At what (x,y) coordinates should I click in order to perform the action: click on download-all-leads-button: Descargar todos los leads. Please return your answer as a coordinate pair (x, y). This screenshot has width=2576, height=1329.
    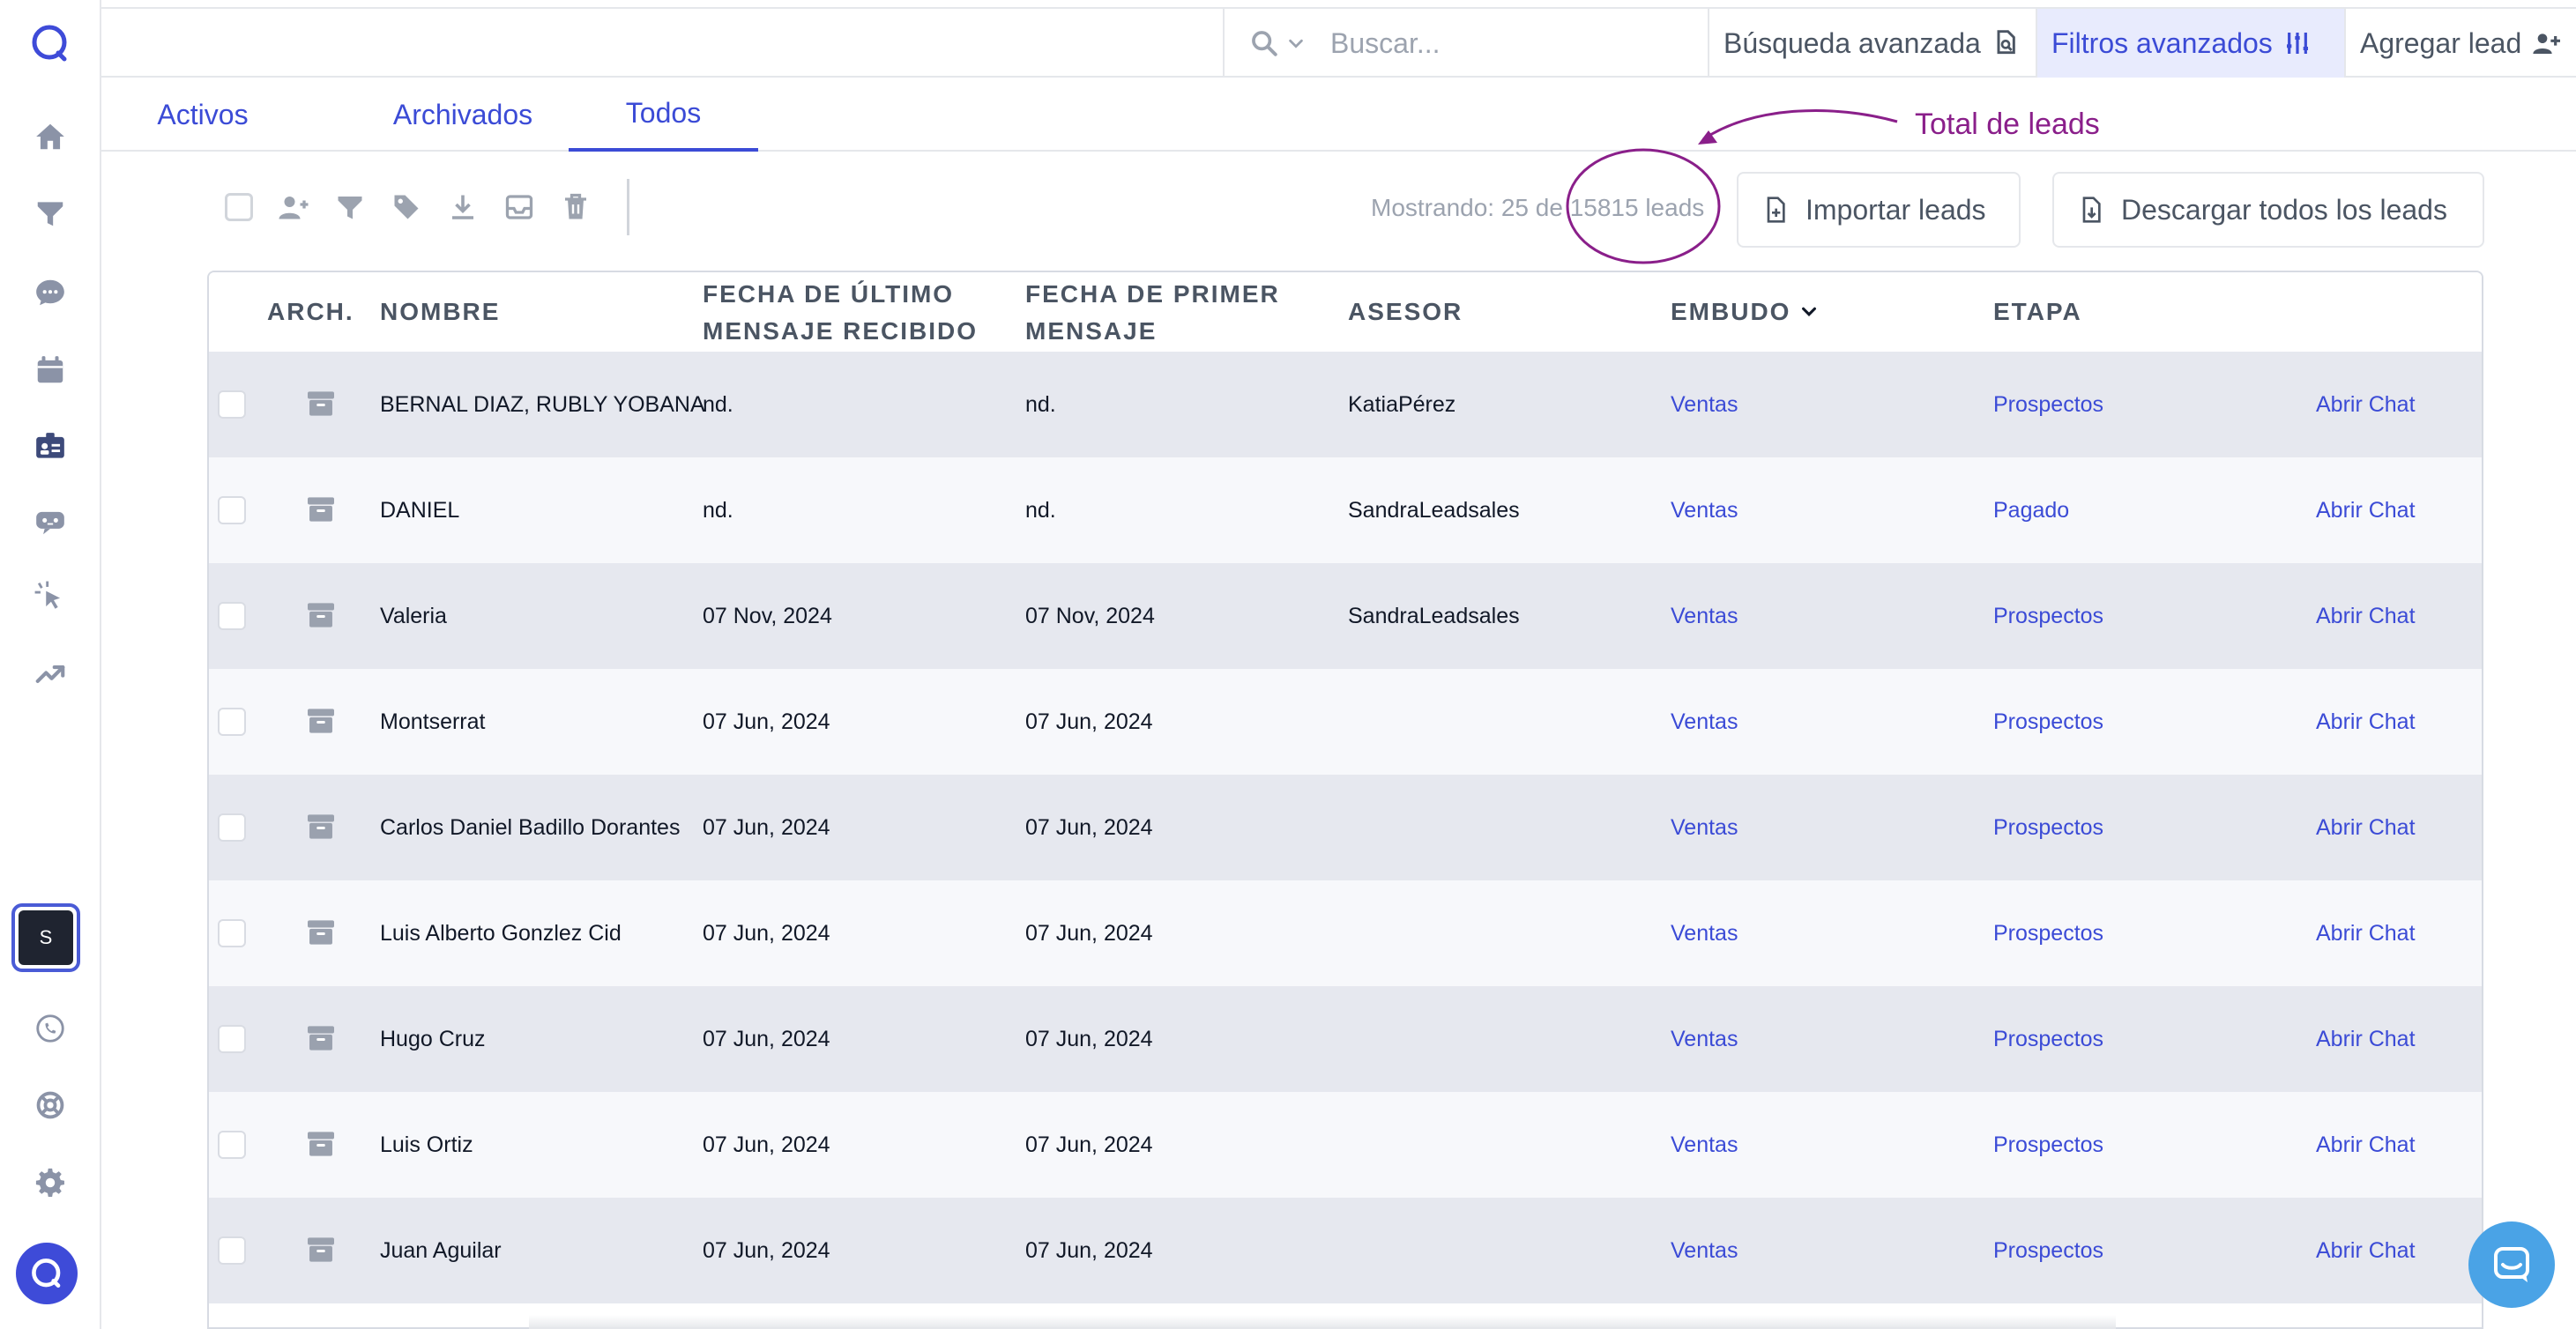
    Looking at the image, I should click on (2268, 210).